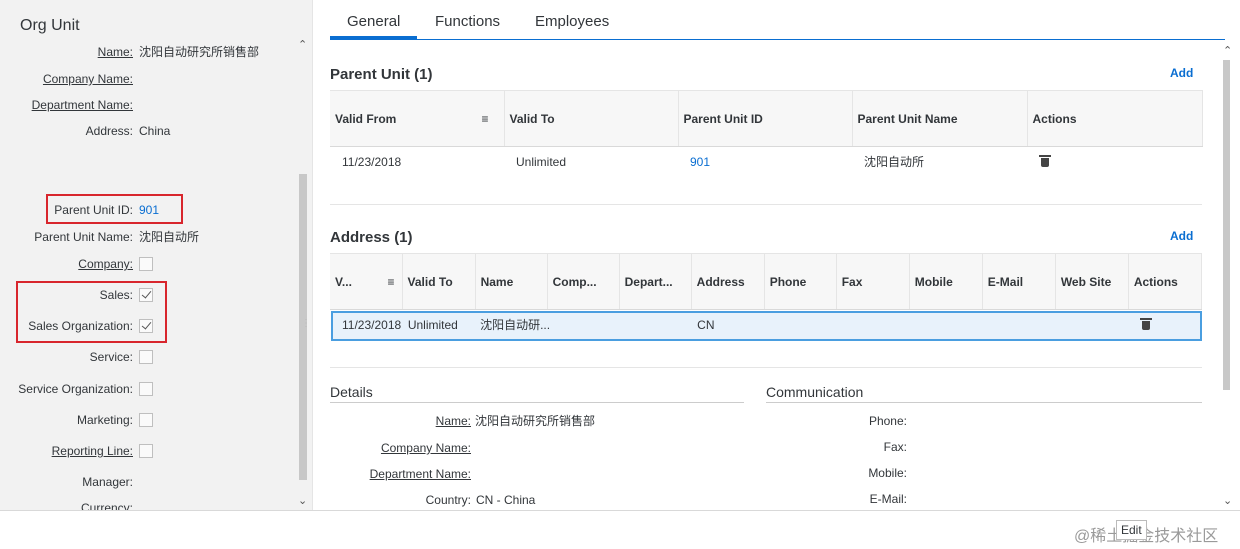 This screenshot has width=1240, height=549. What do you see at coordinates (453, 421) in the screenshot?
I see `details-name-label: Name:` at bounding box center [453, 421].